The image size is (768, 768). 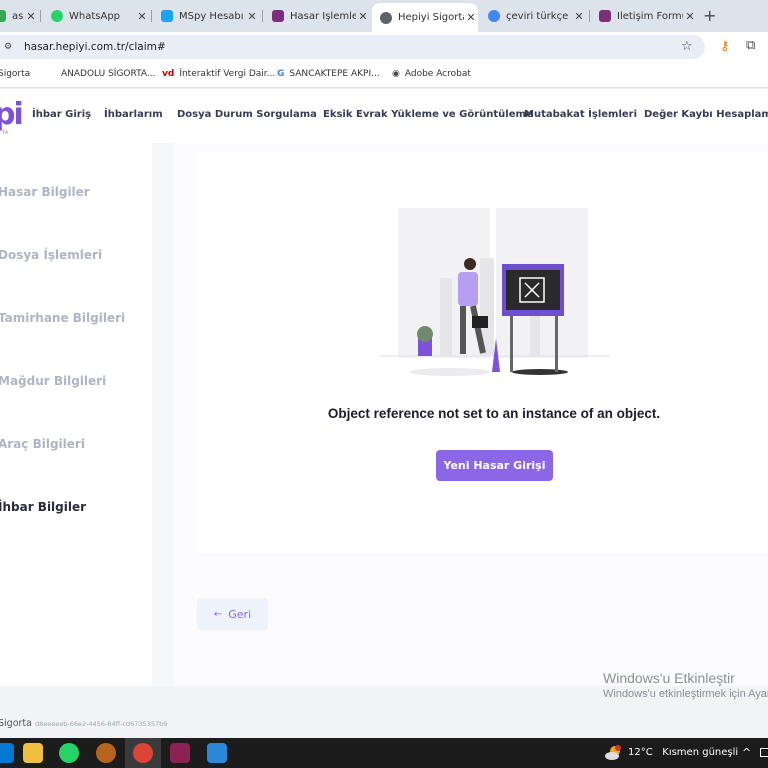 What do you see at coordinates (425, 334) in the screenshot?
I see `plant-leaves` at bounding box center [425, 334].